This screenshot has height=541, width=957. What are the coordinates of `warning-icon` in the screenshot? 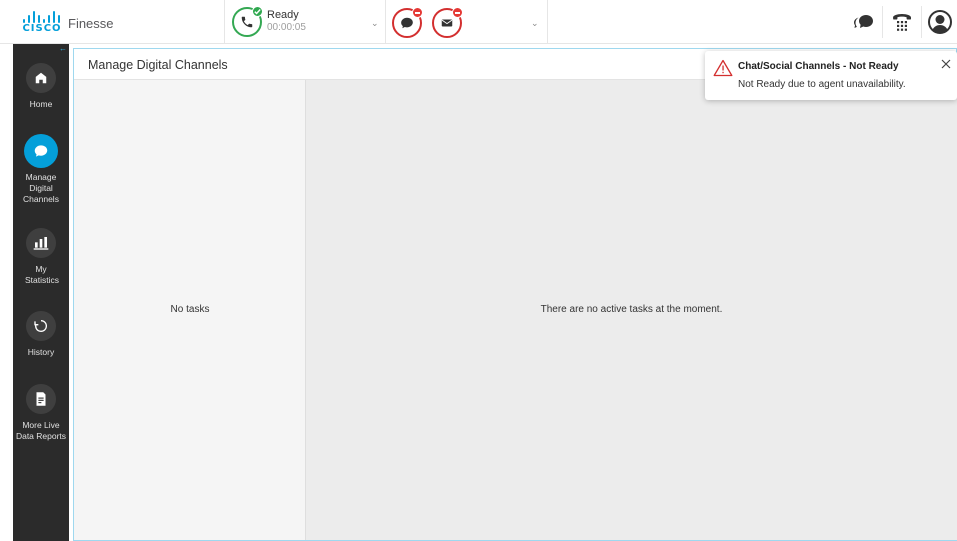 It's located at (723, 68).